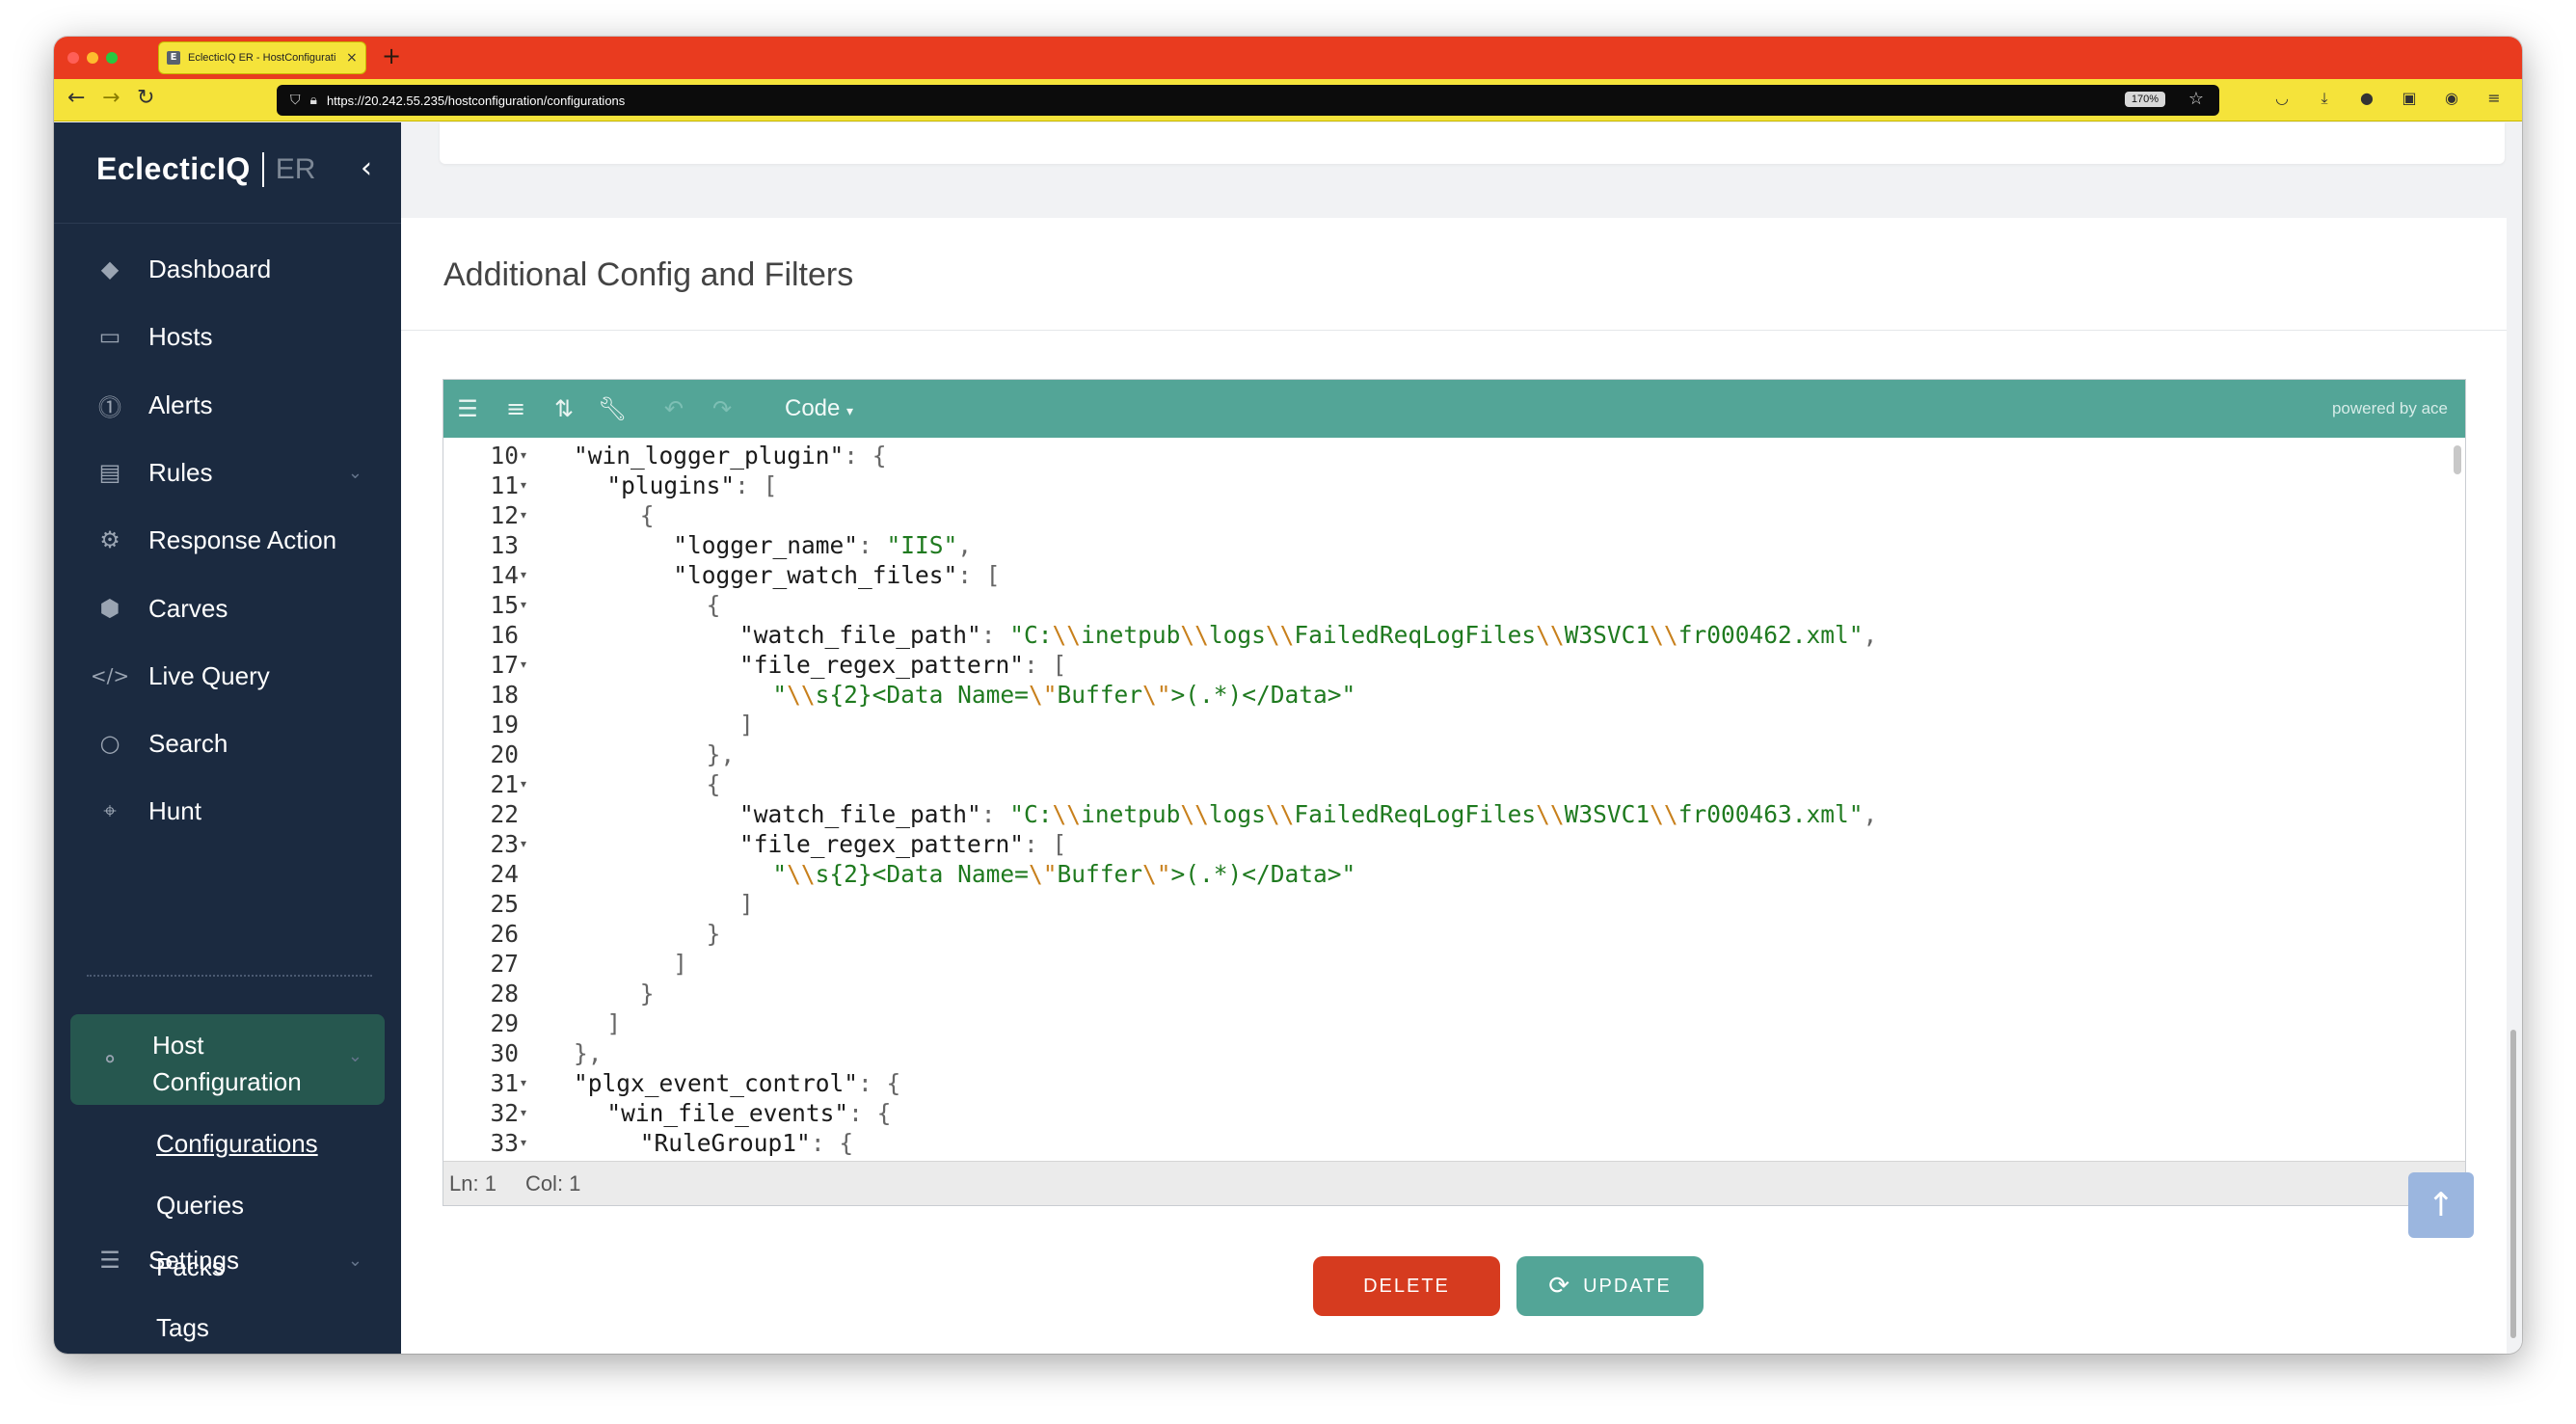  What do you see at coordinates (1446, 605) in the screenshot?
I see `code-line: 15 ▾ {` at bounding box center [1446, 605].